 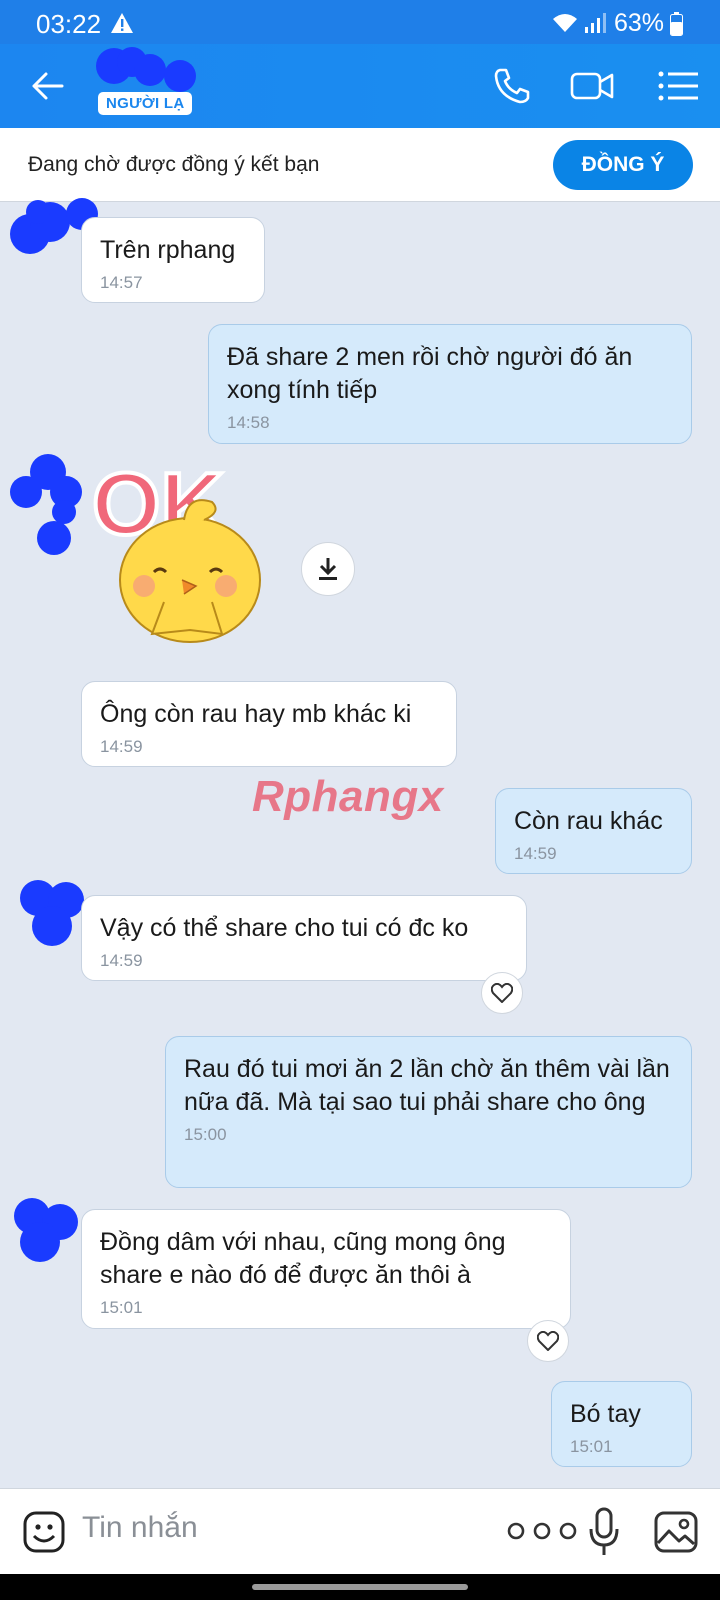 I want to click on ok-chick-sticker: OK, so click(x=192, y=557).